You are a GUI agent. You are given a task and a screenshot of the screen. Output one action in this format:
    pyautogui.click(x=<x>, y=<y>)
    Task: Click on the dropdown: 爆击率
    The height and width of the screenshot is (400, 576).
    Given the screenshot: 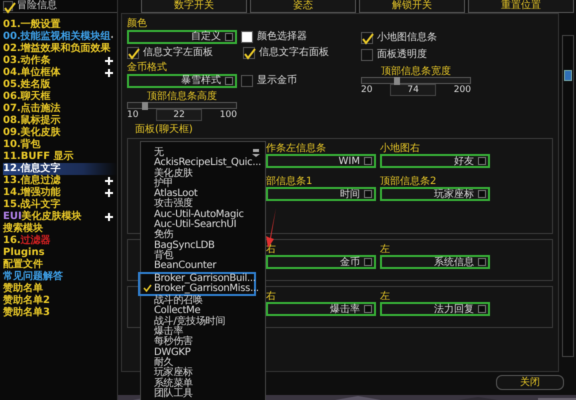 What is the action you would take?
    pyautogui.click(x=321, y=309)
    